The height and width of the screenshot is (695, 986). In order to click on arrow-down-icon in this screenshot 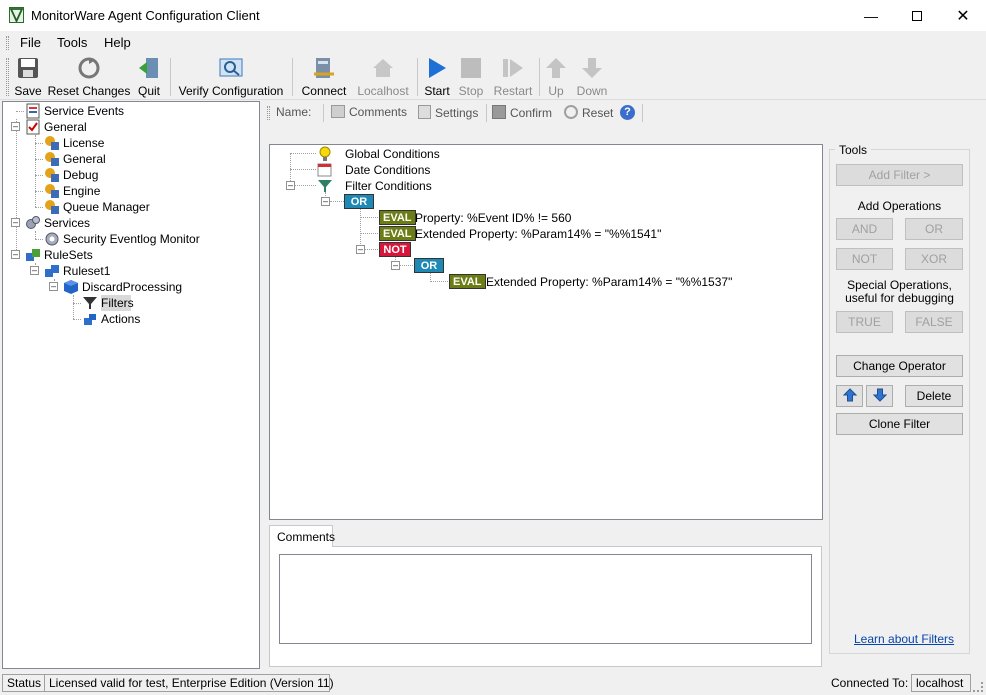, I will do `click(592, 68)`.